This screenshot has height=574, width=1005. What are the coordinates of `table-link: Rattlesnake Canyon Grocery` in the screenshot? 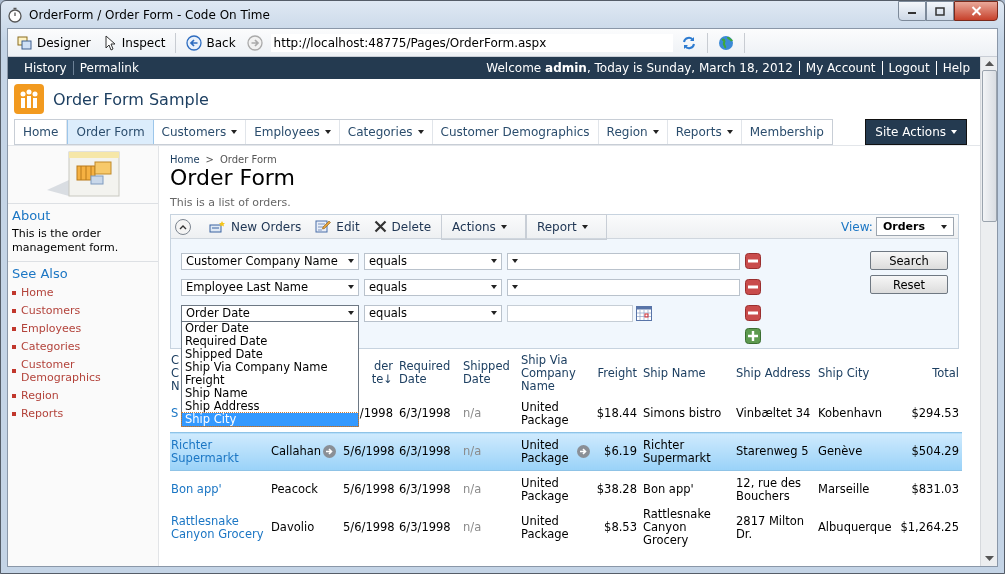 It's located at (218, 527).